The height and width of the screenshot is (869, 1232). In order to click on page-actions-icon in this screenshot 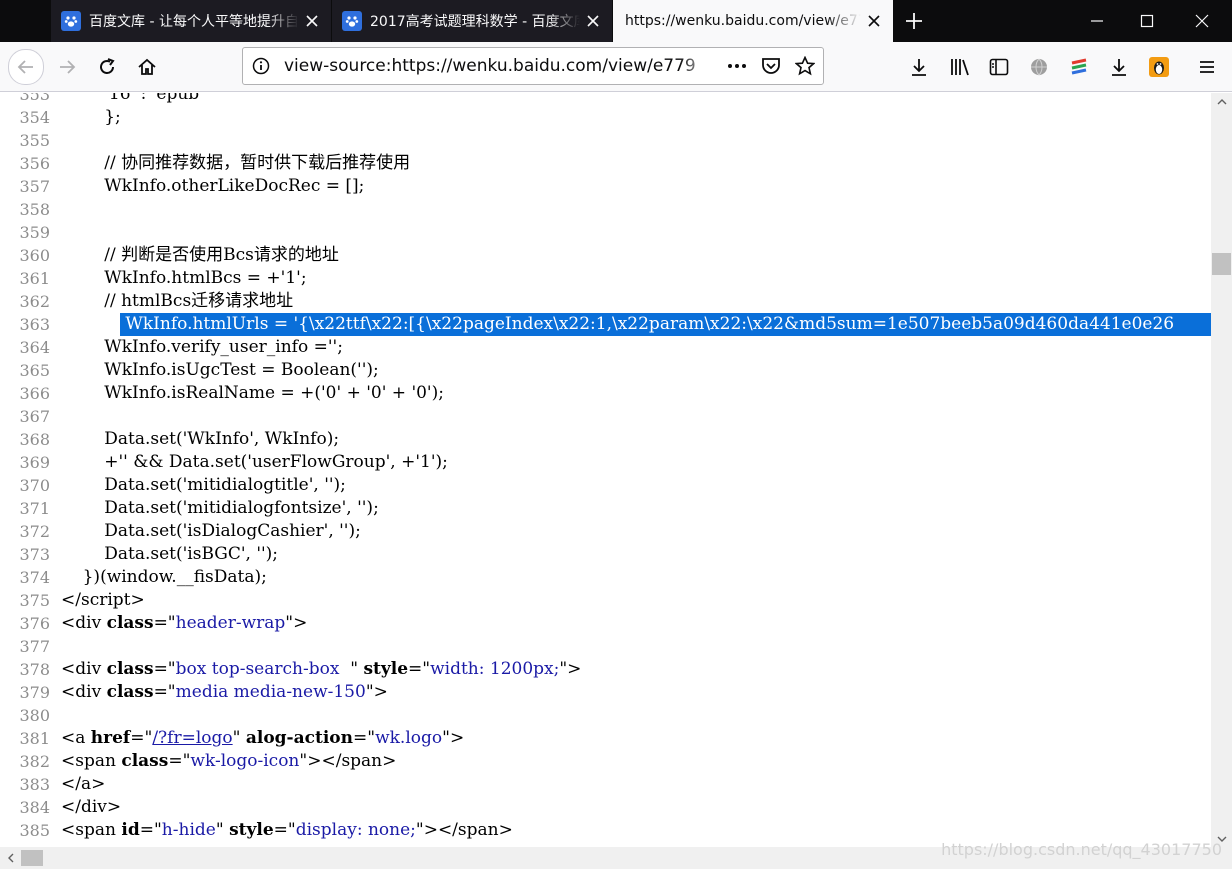, I will do `click(737, 66)`.